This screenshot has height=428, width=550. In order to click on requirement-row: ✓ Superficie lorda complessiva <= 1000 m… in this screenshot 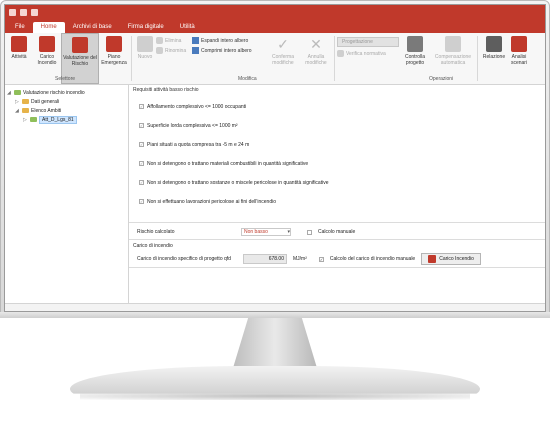, I will do `click(337, 125)`.